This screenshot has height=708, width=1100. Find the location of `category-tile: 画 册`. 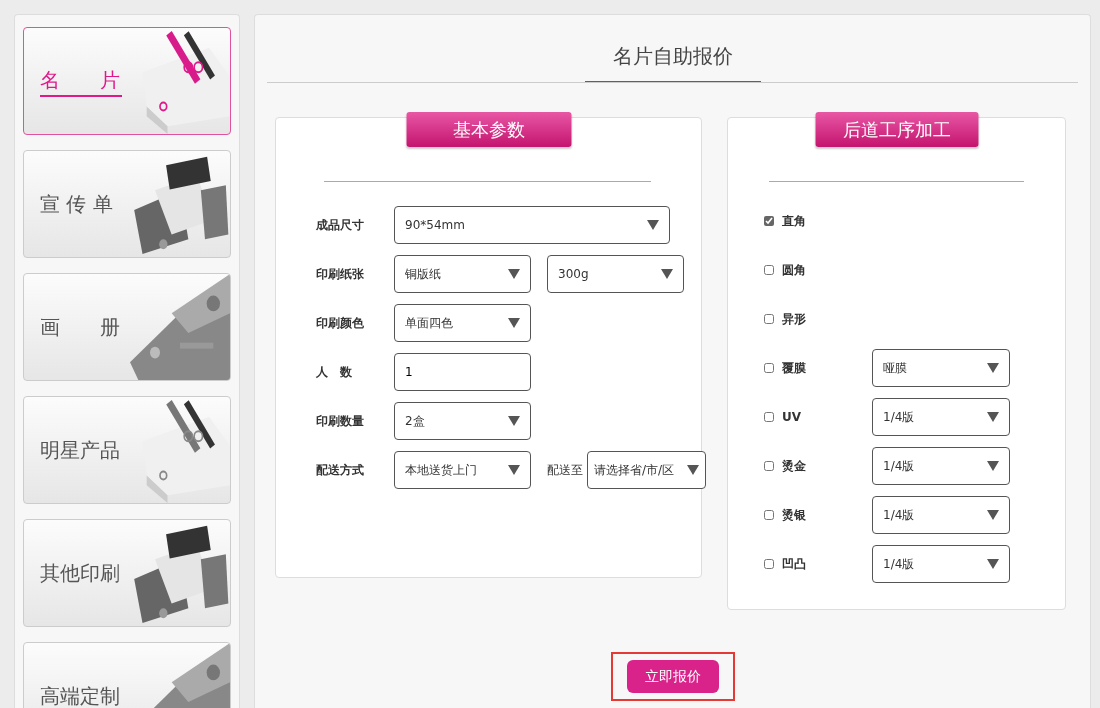

category-tile: 画 册 is located at coordinates (127, 327).